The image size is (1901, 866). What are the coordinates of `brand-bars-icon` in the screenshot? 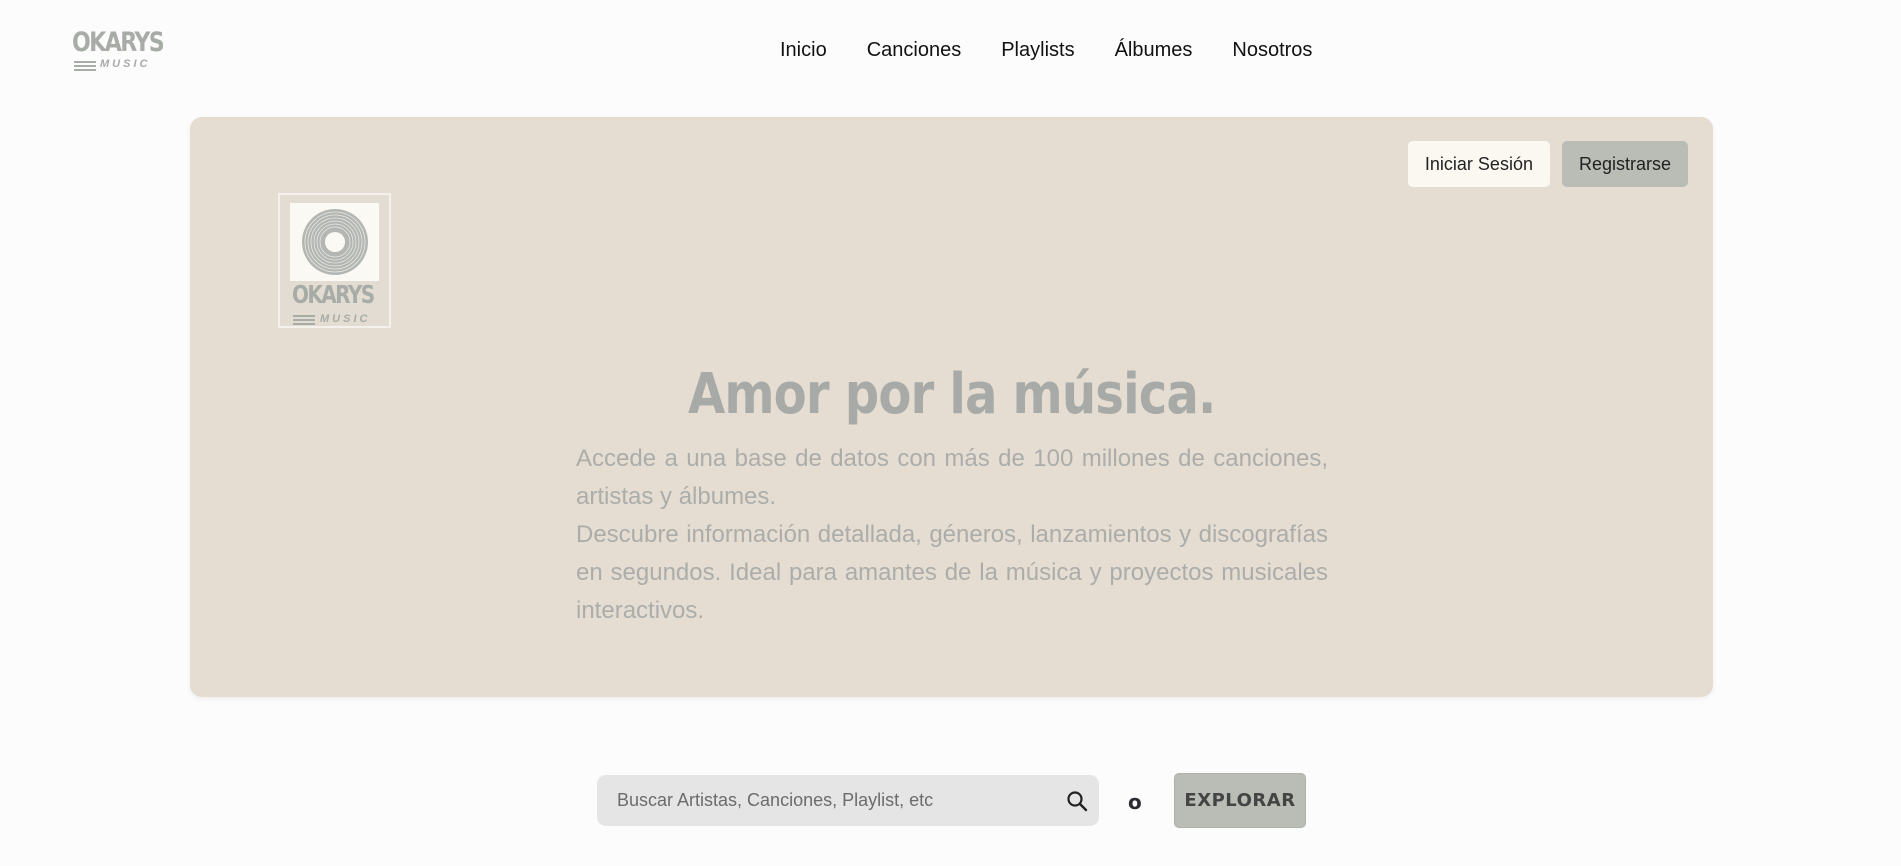 It's located at (85, 67).